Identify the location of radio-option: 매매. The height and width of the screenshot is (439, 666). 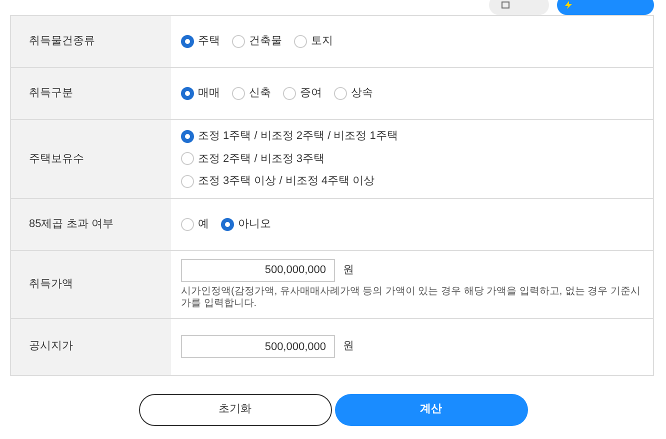
(200, 93).